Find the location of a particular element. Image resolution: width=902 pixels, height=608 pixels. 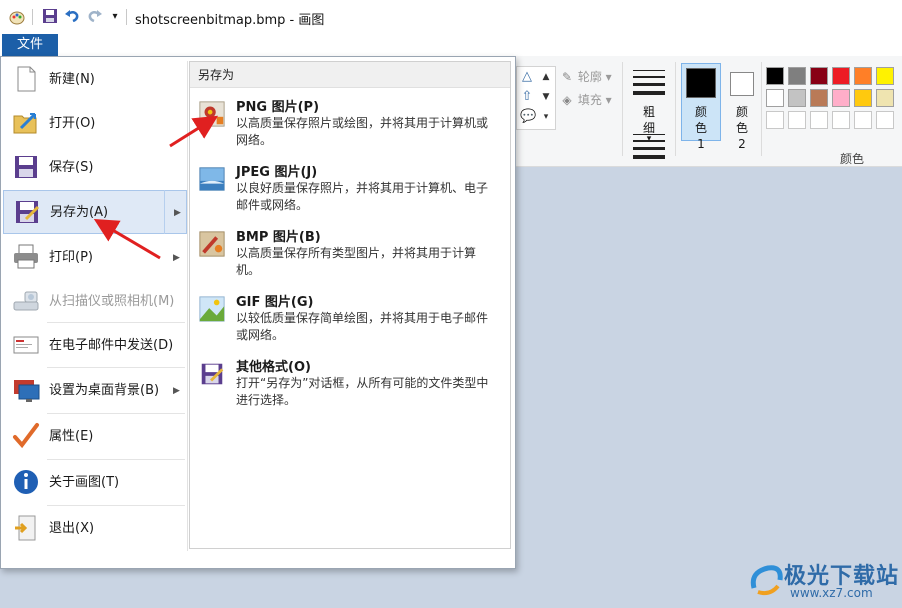

watermark-url: www.xz7.com is located at coordinates (831, 593).